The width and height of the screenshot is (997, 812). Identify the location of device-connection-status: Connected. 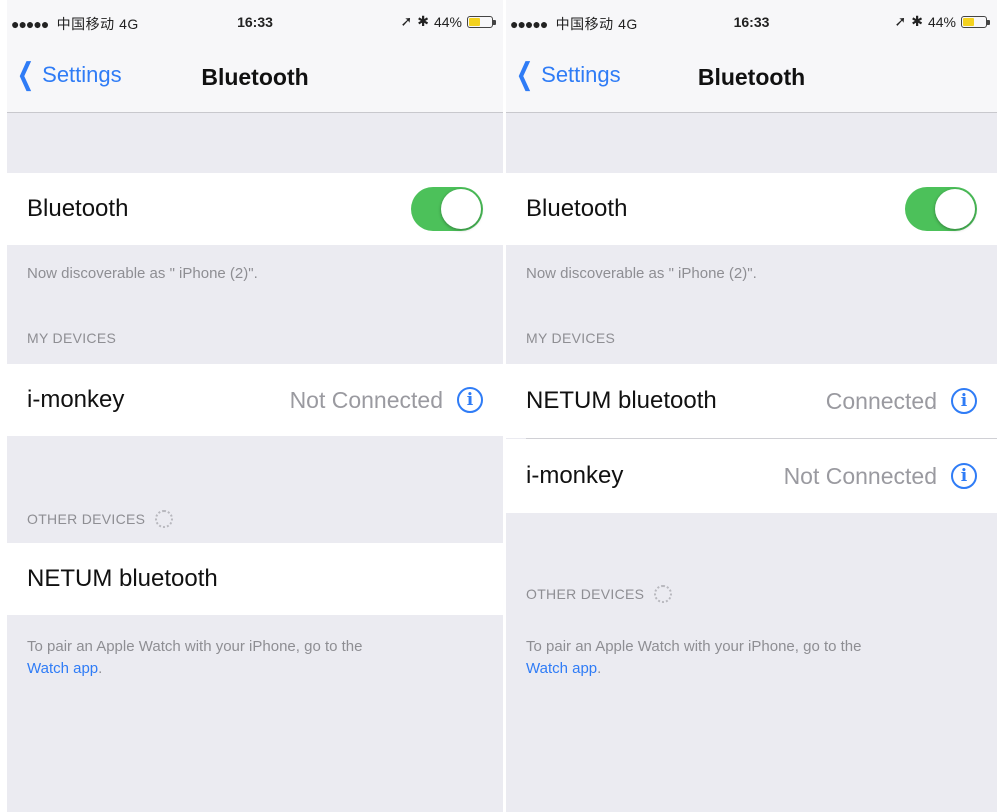
(881, 400).